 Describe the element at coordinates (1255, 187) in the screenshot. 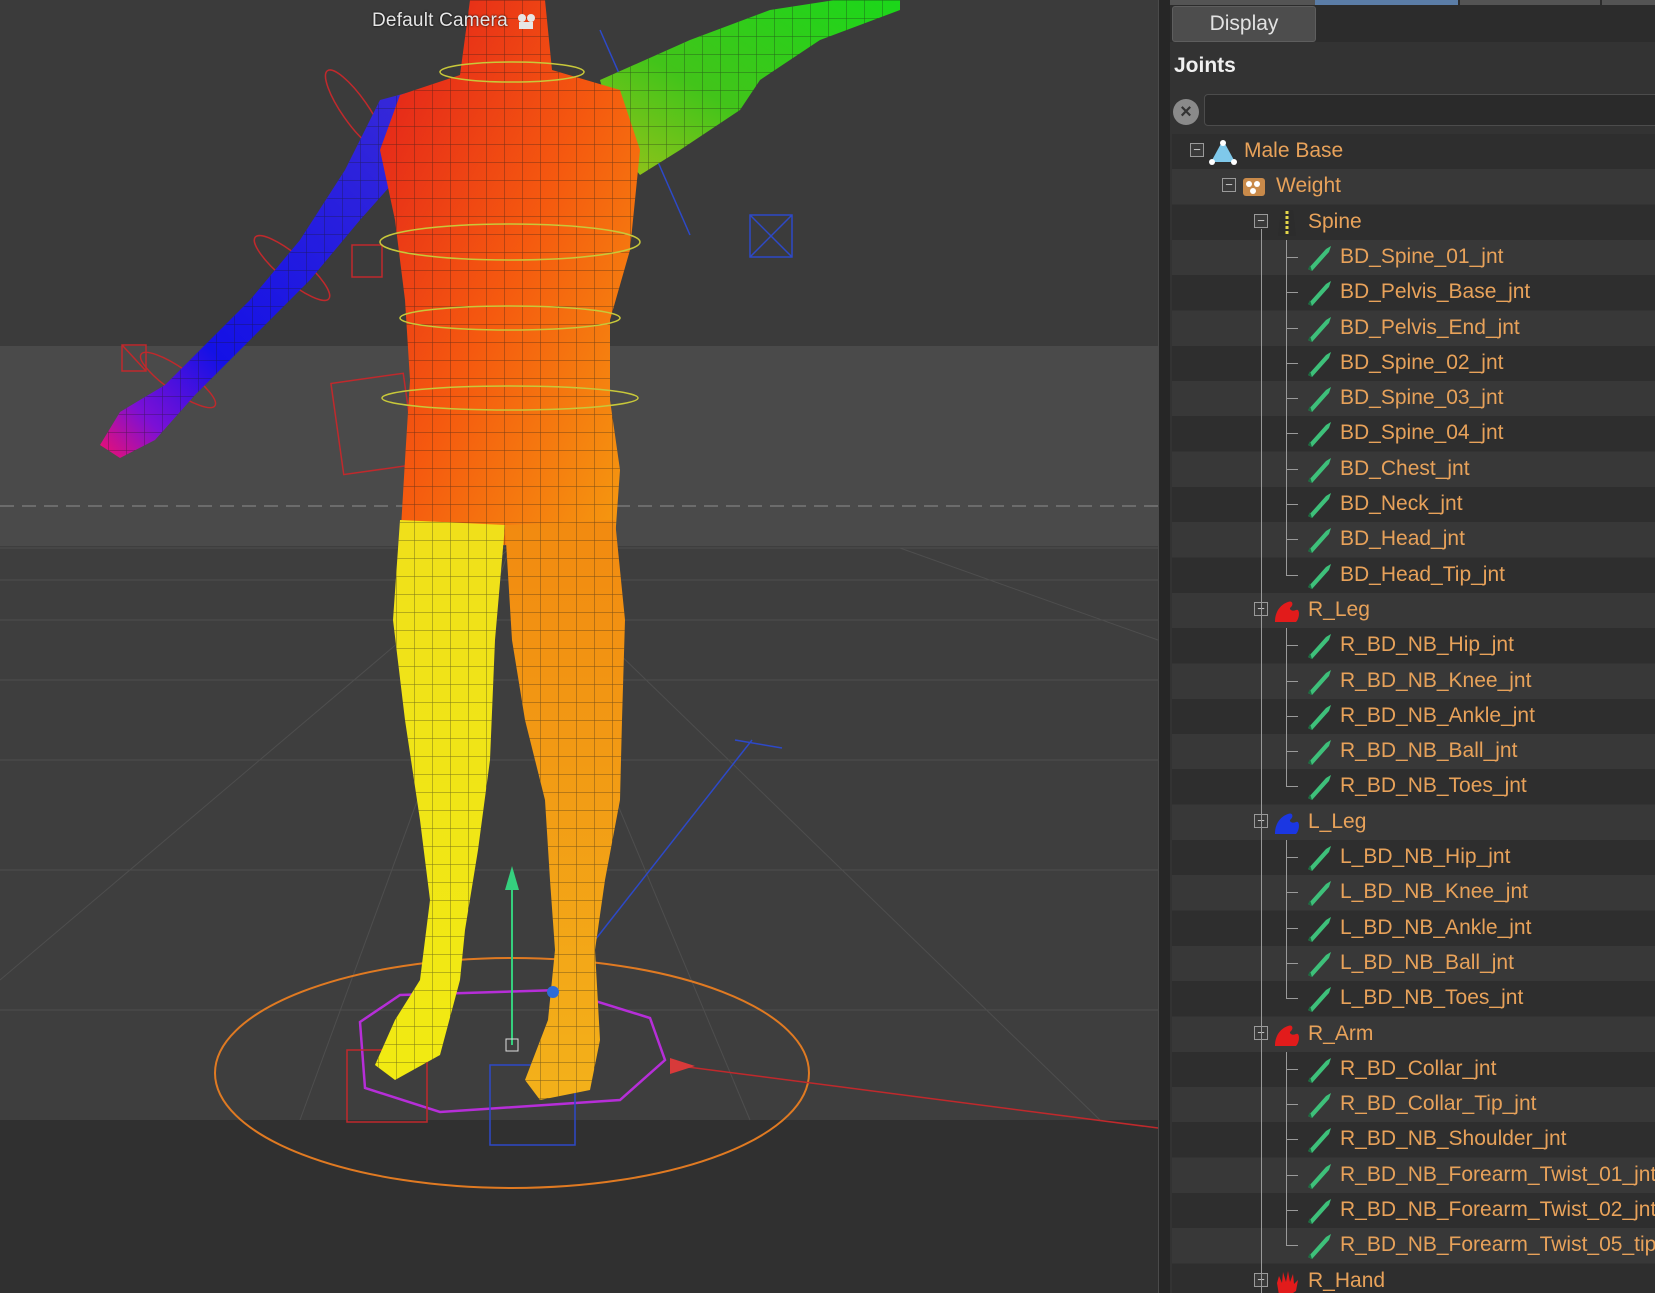

I see `weight-tag-icon` at that location.